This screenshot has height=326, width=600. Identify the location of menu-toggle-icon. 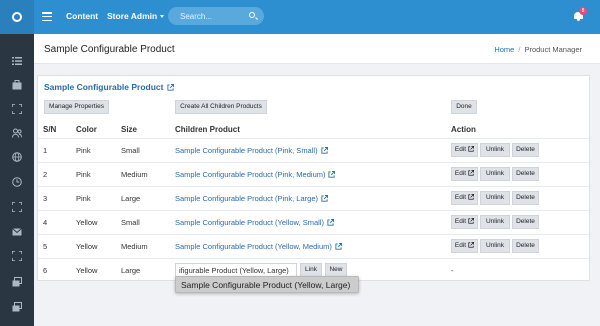
(47, 17).